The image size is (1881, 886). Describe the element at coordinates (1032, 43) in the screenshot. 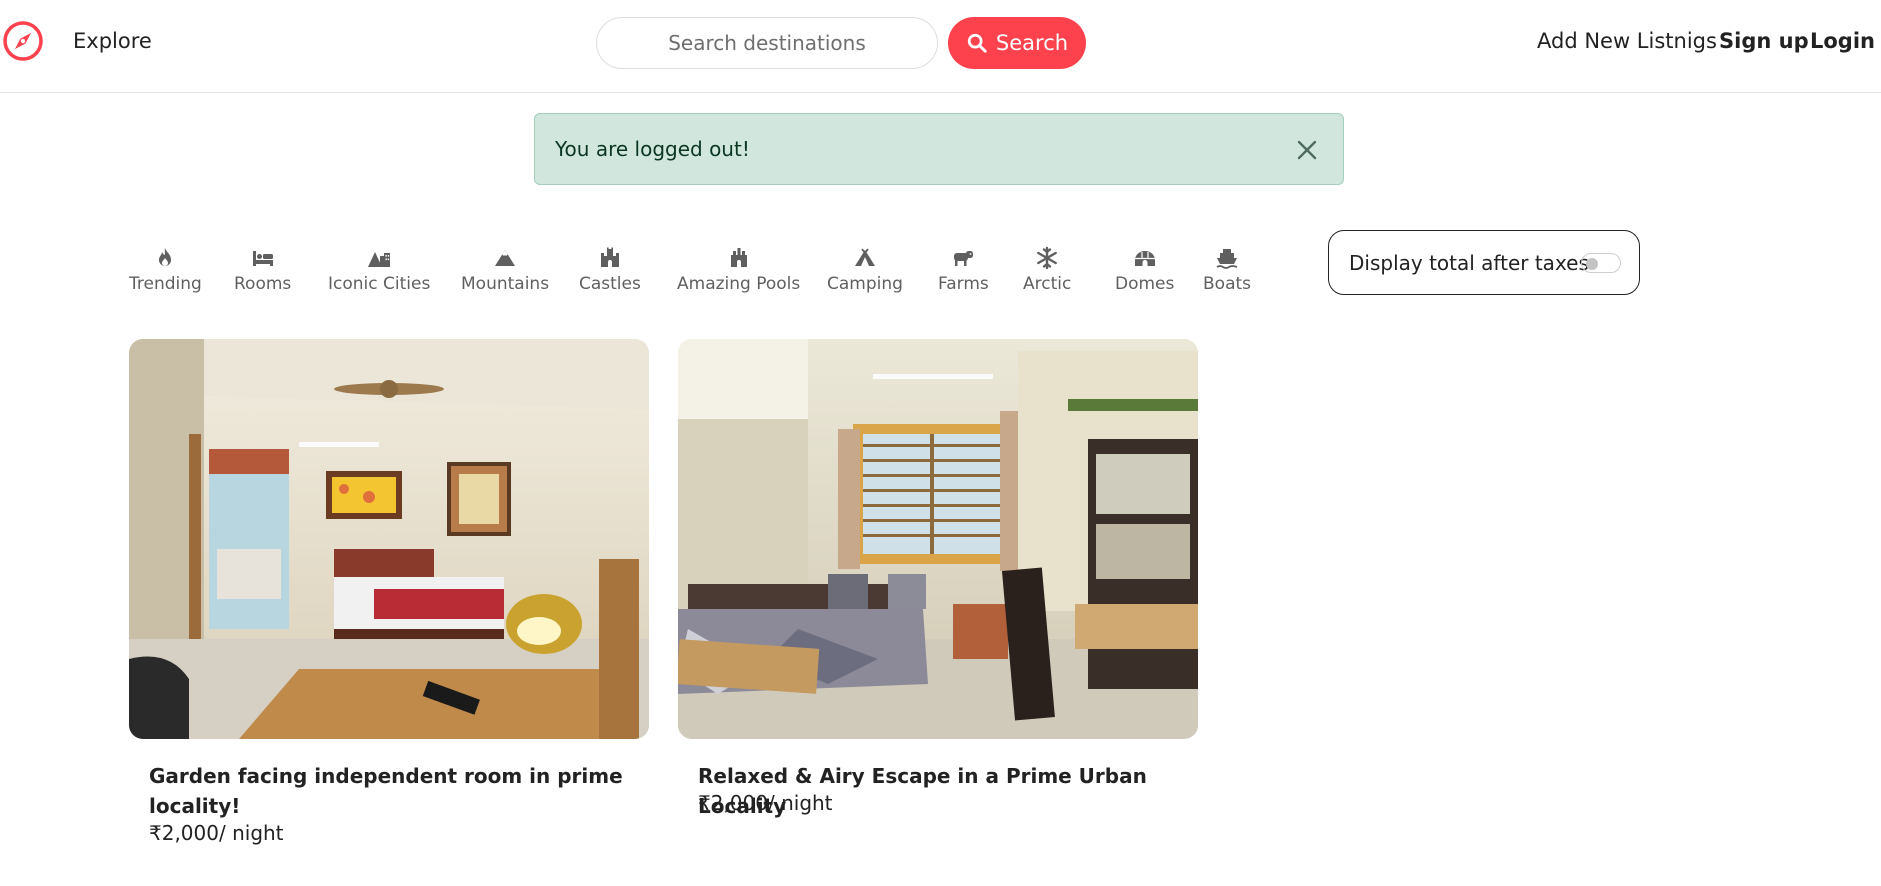

I see `search-button-label: Search` at that location.